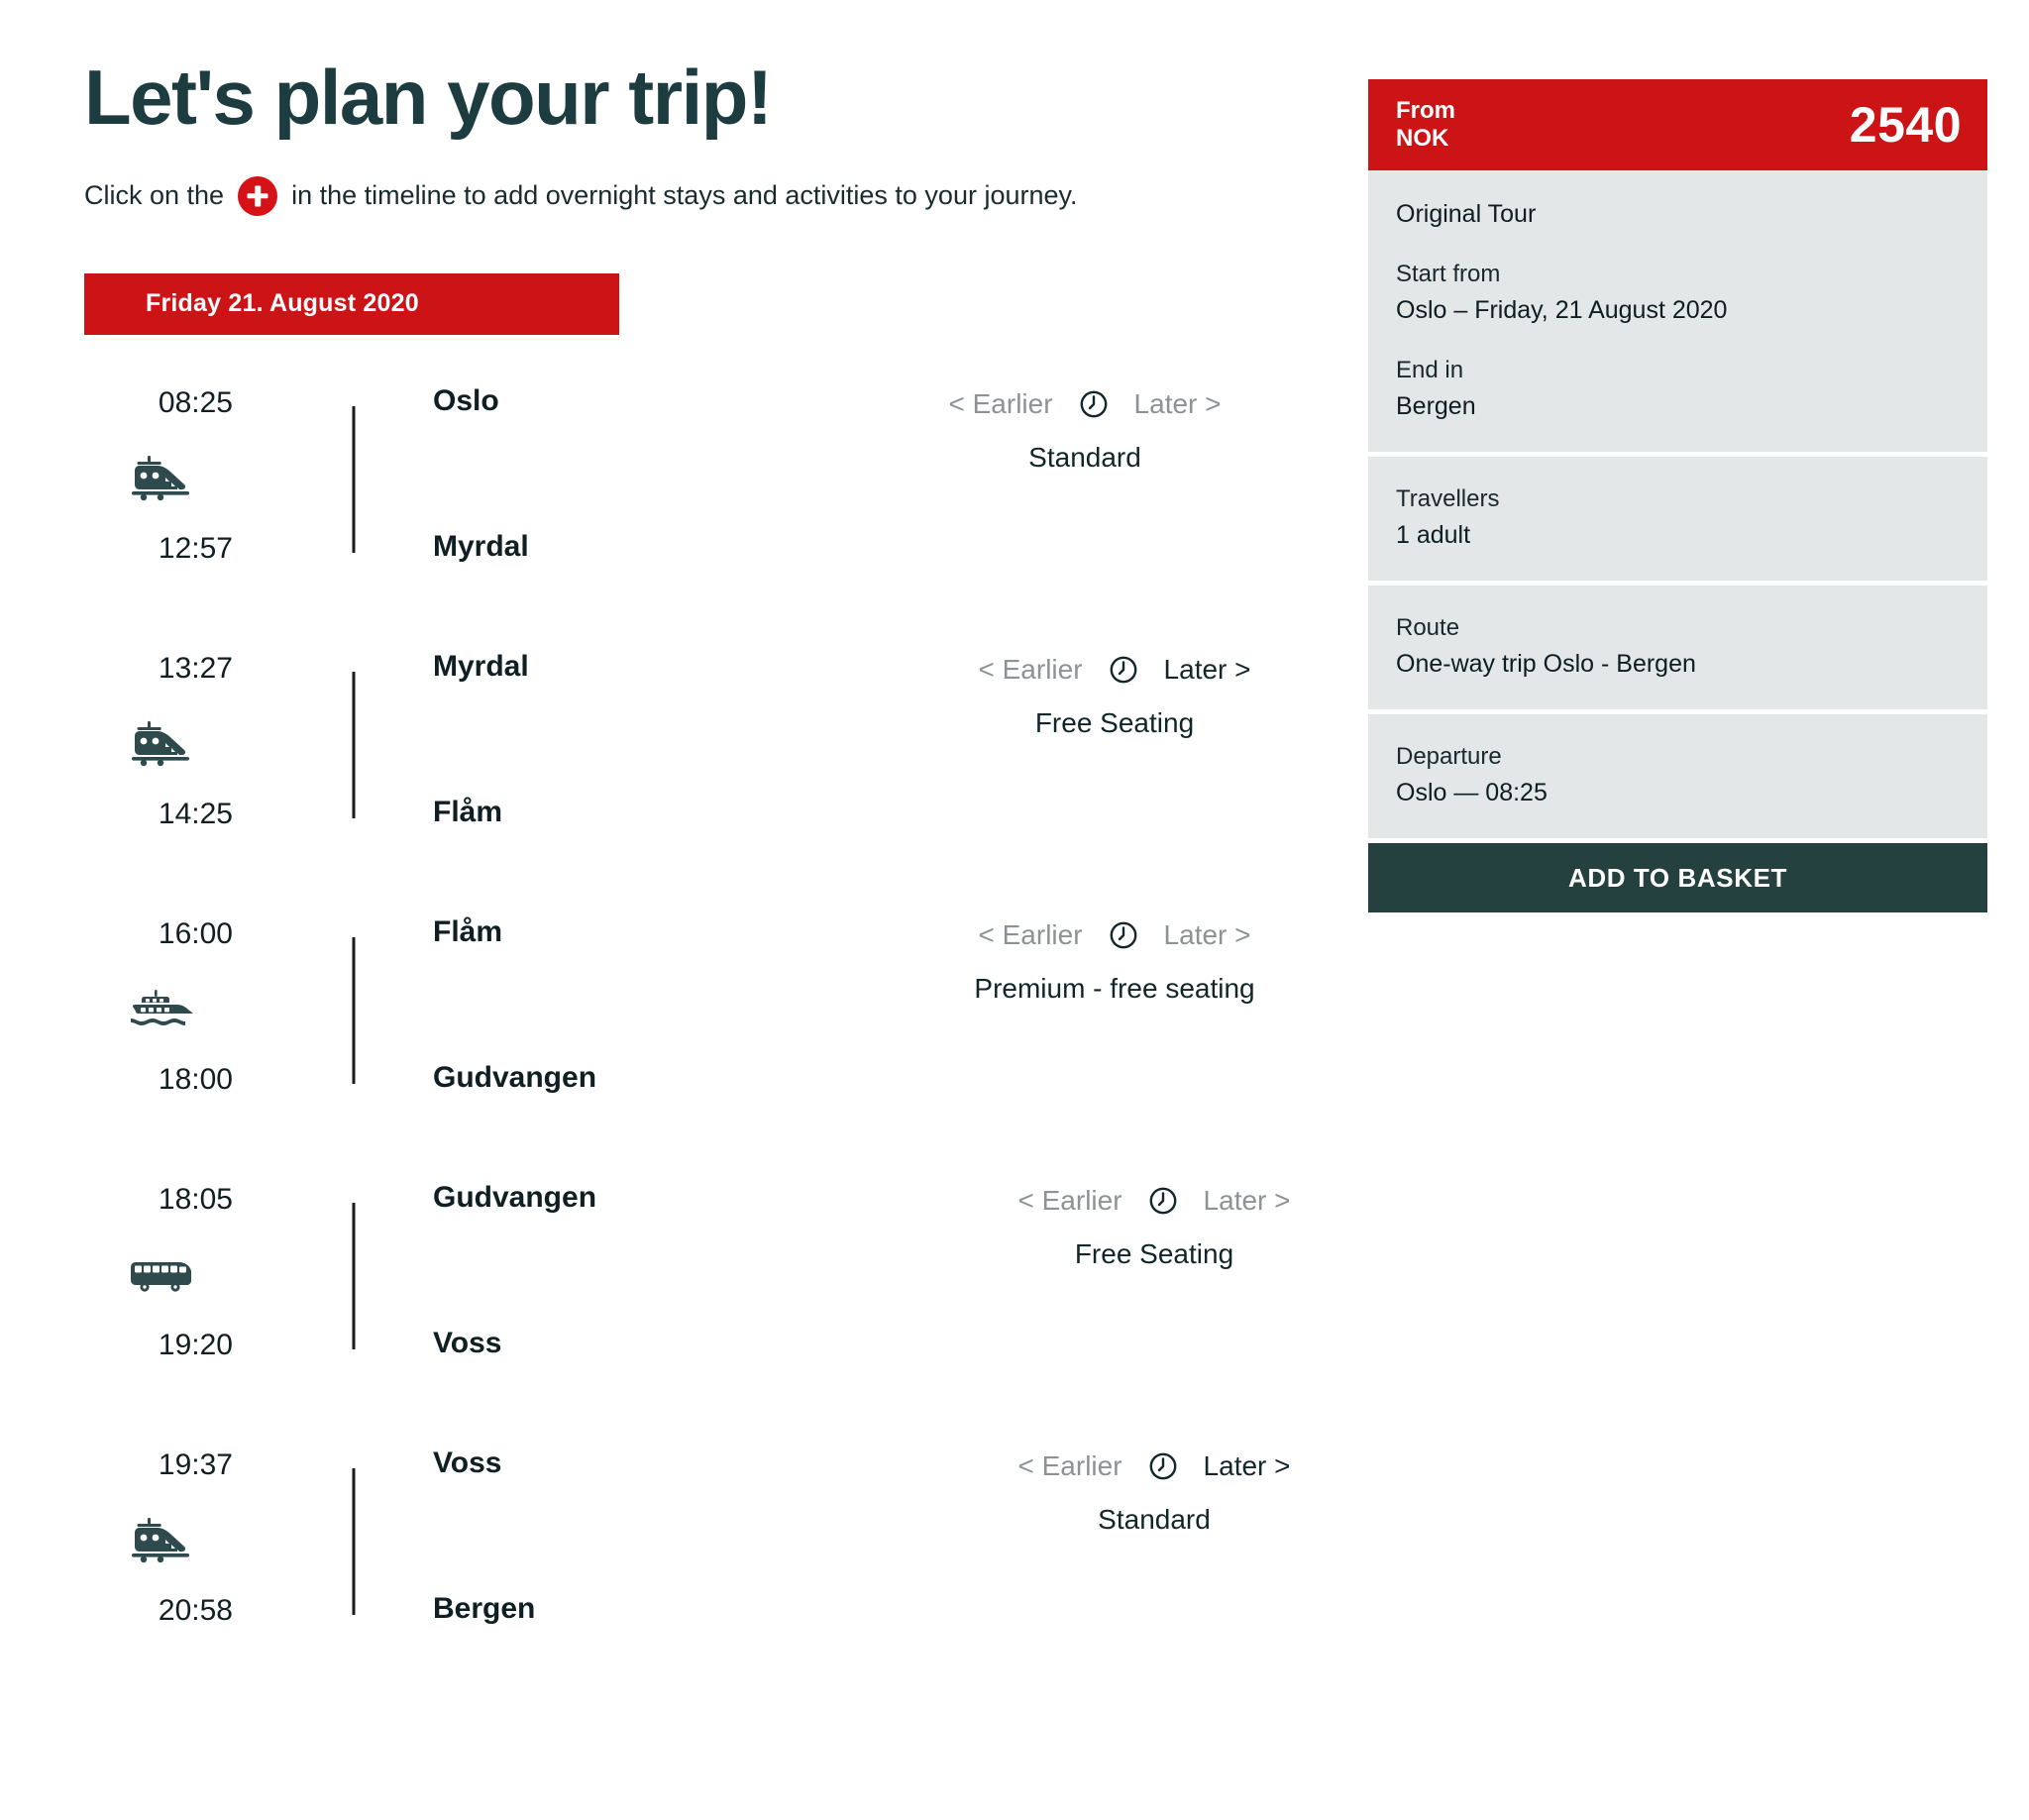 The image size is (2029, 1820). What do you see at coordinates (468, 1342) in the screenshot?
I see `segment-arrival-station: Voss` at bounding box center [468, 1342].